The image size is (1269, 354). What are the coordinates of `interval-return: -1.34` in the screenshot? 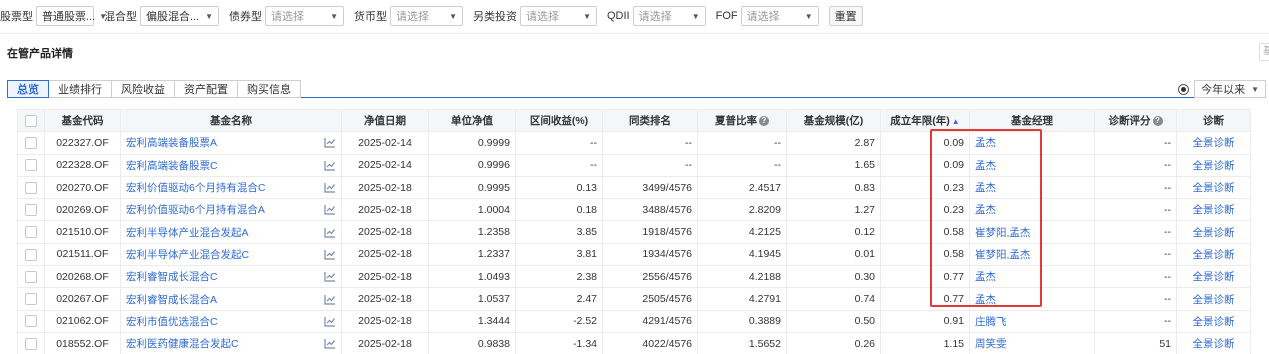 It's located at (559, 343).